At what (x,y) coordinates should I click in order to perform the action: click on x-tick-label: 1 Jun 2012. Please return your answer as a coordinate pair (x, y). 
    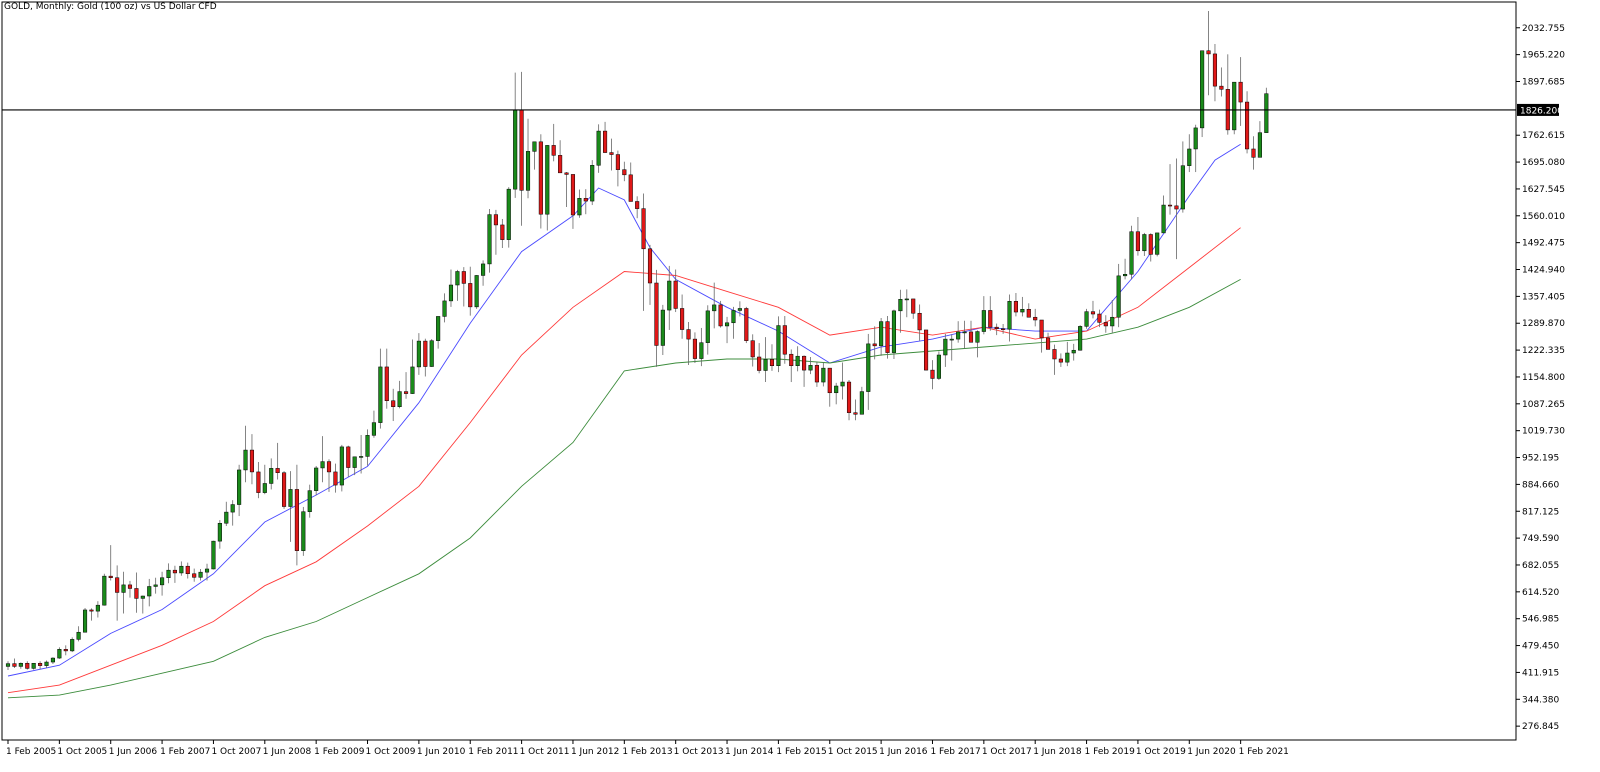
    Looking at the image, I should click on (595, 752).